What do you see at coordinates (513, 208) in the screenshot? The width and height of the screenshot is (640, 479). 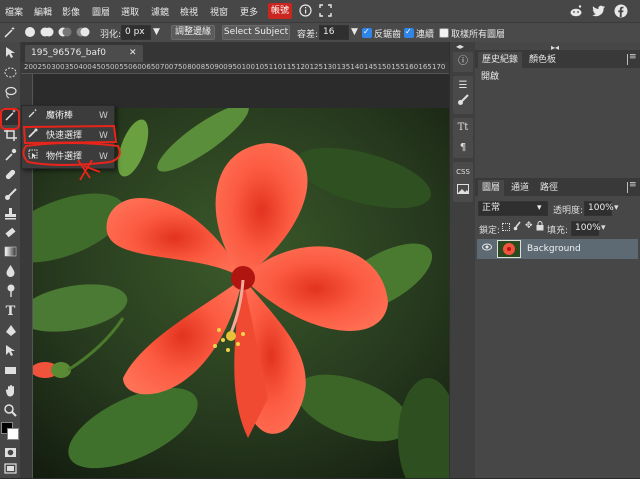 I see `blend-mode-select: 正常 ▾` at bounding box center [513, 208].